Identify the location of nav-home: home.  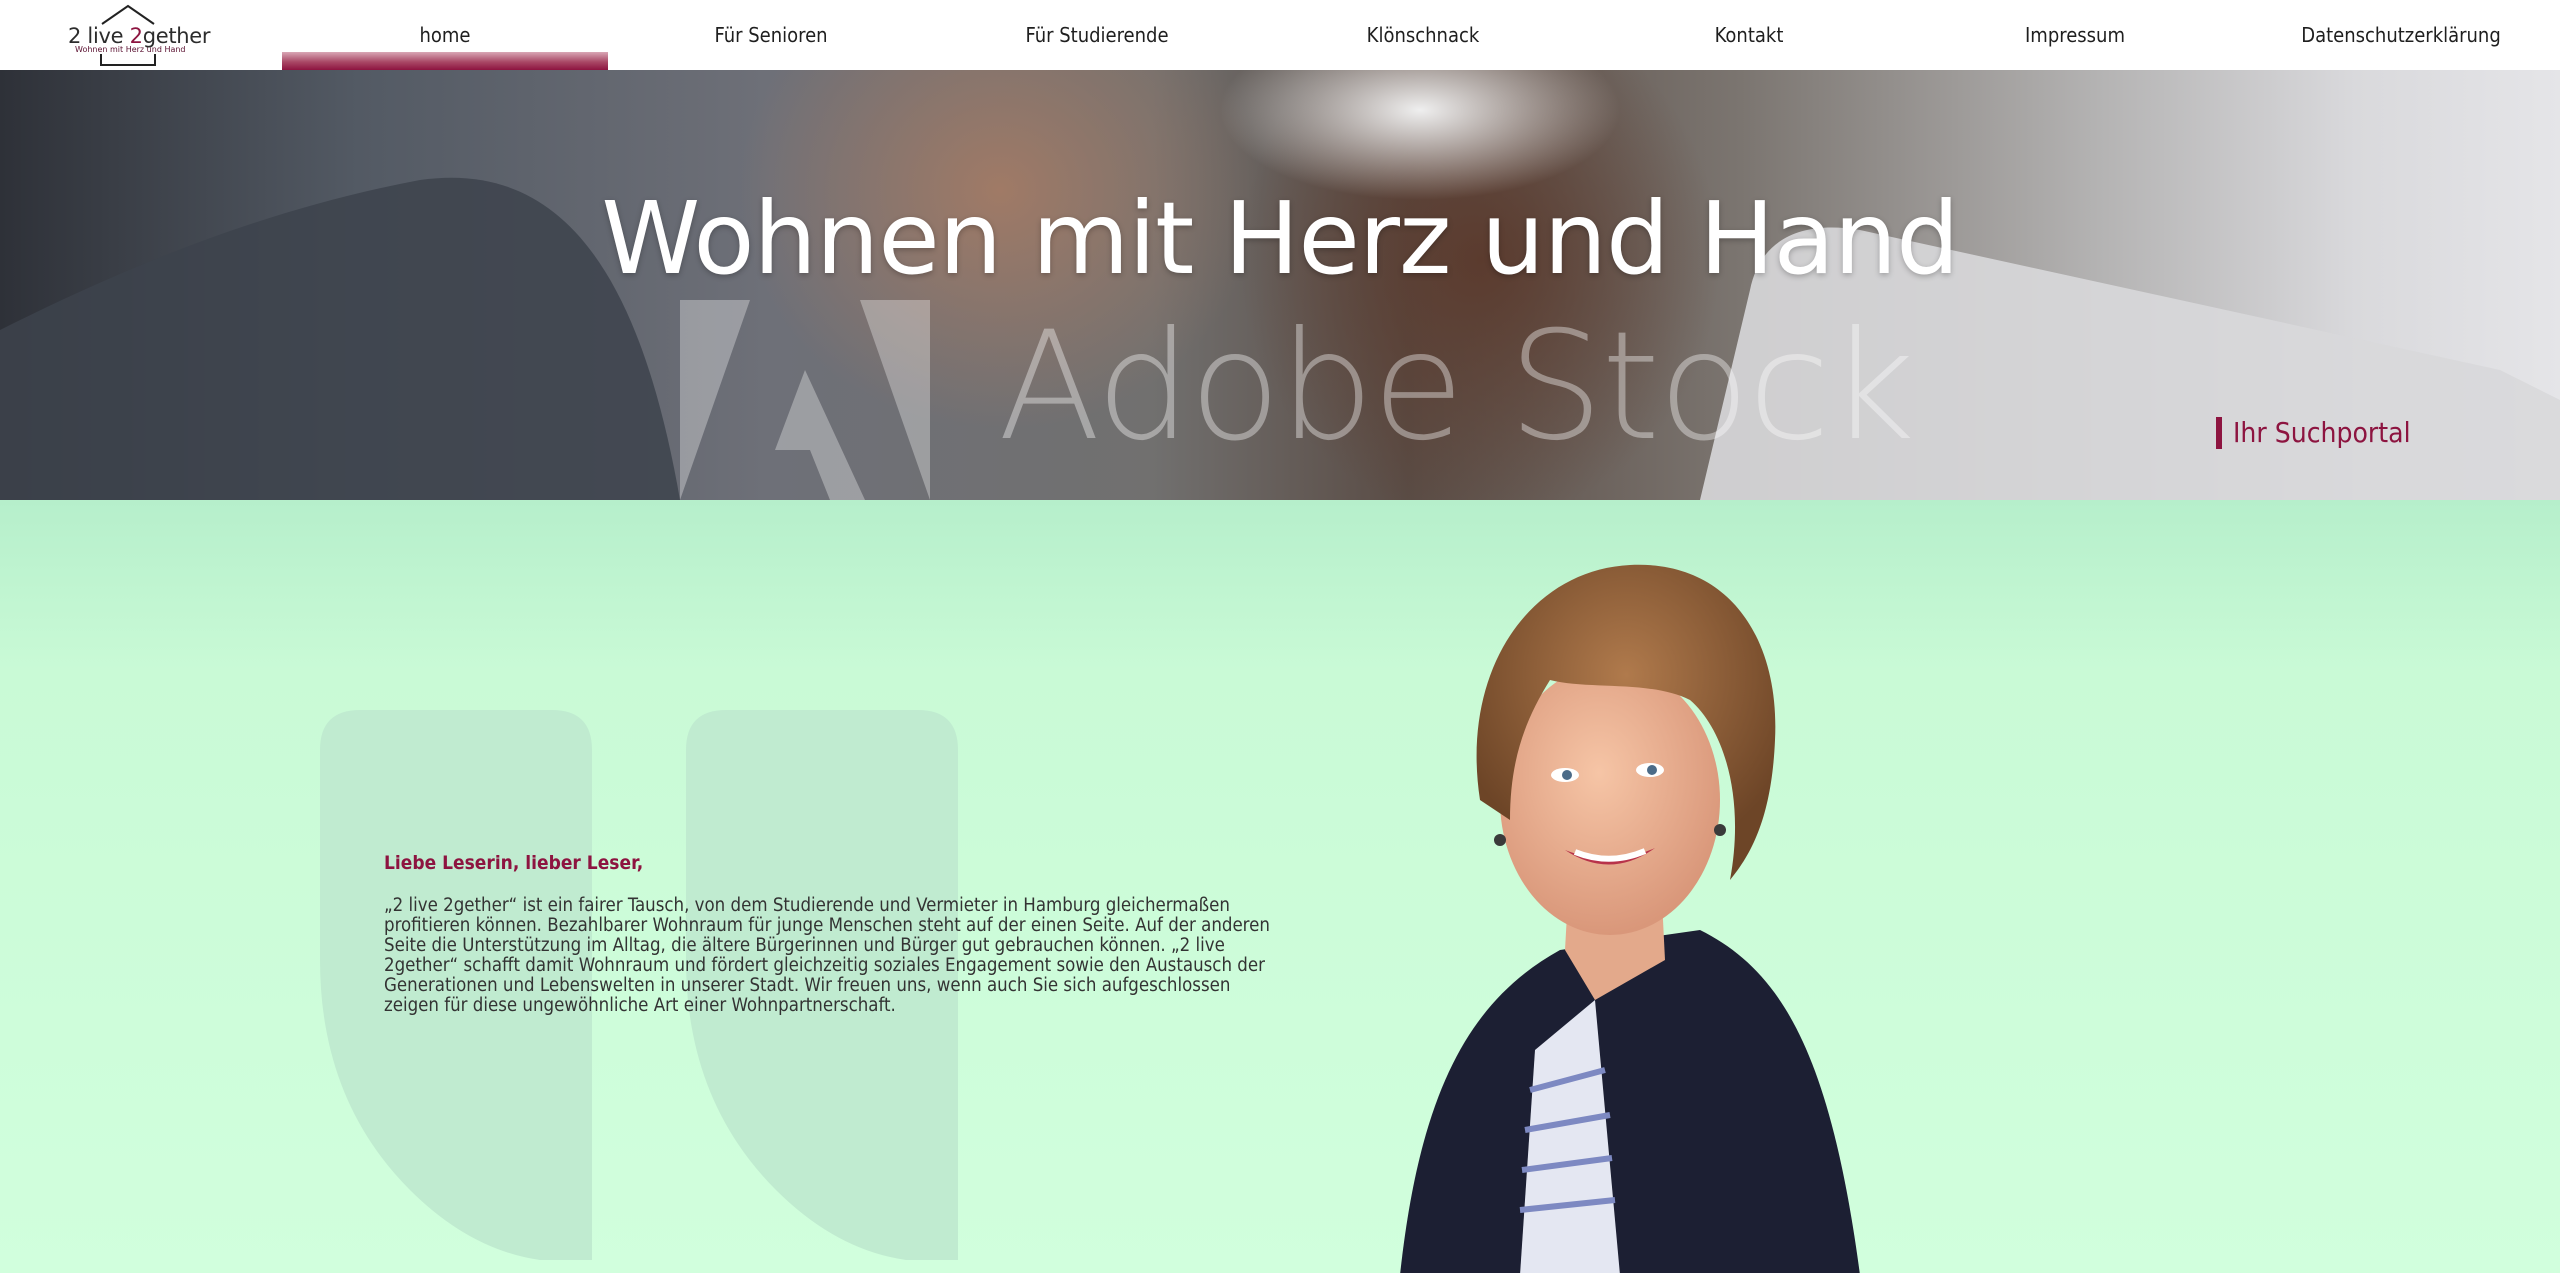
(445, 35).